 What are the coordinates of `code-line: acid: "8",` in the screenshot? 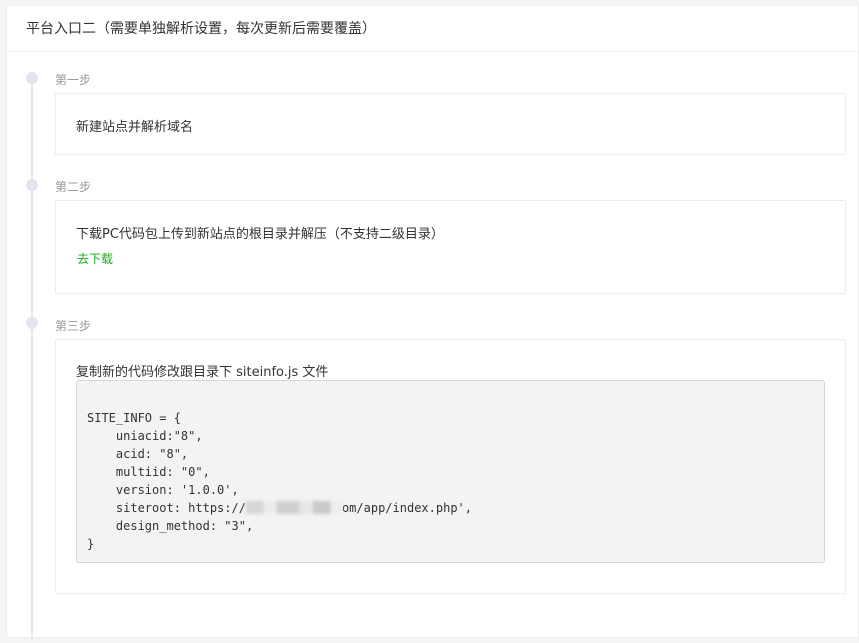 It's located at (138, 454).